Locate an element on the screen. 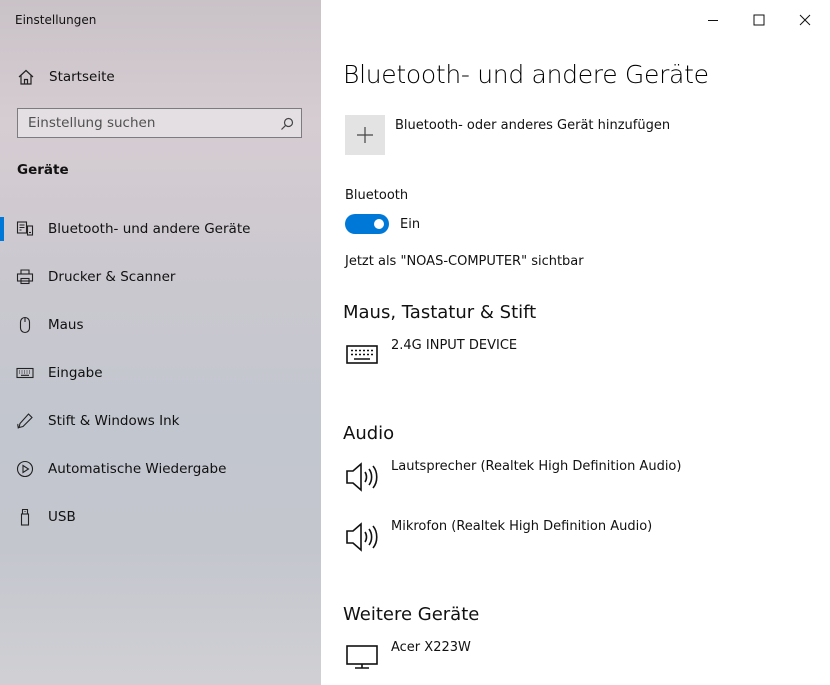 The width and height of the screenshot is (830, 685). sidebar-item-label: Eingabe is located at coordinates (75, 373).